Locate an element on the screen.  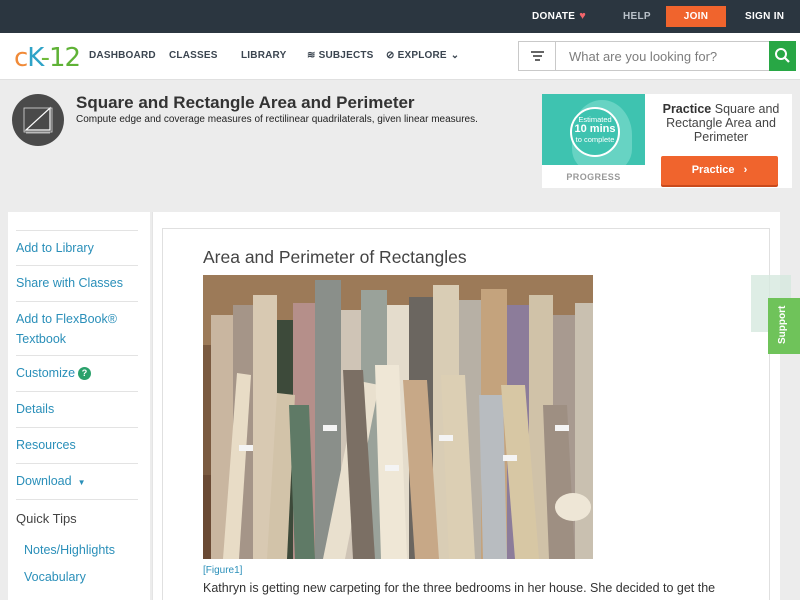
estimate-line-3: to complete is located at coordinates (595, 139).